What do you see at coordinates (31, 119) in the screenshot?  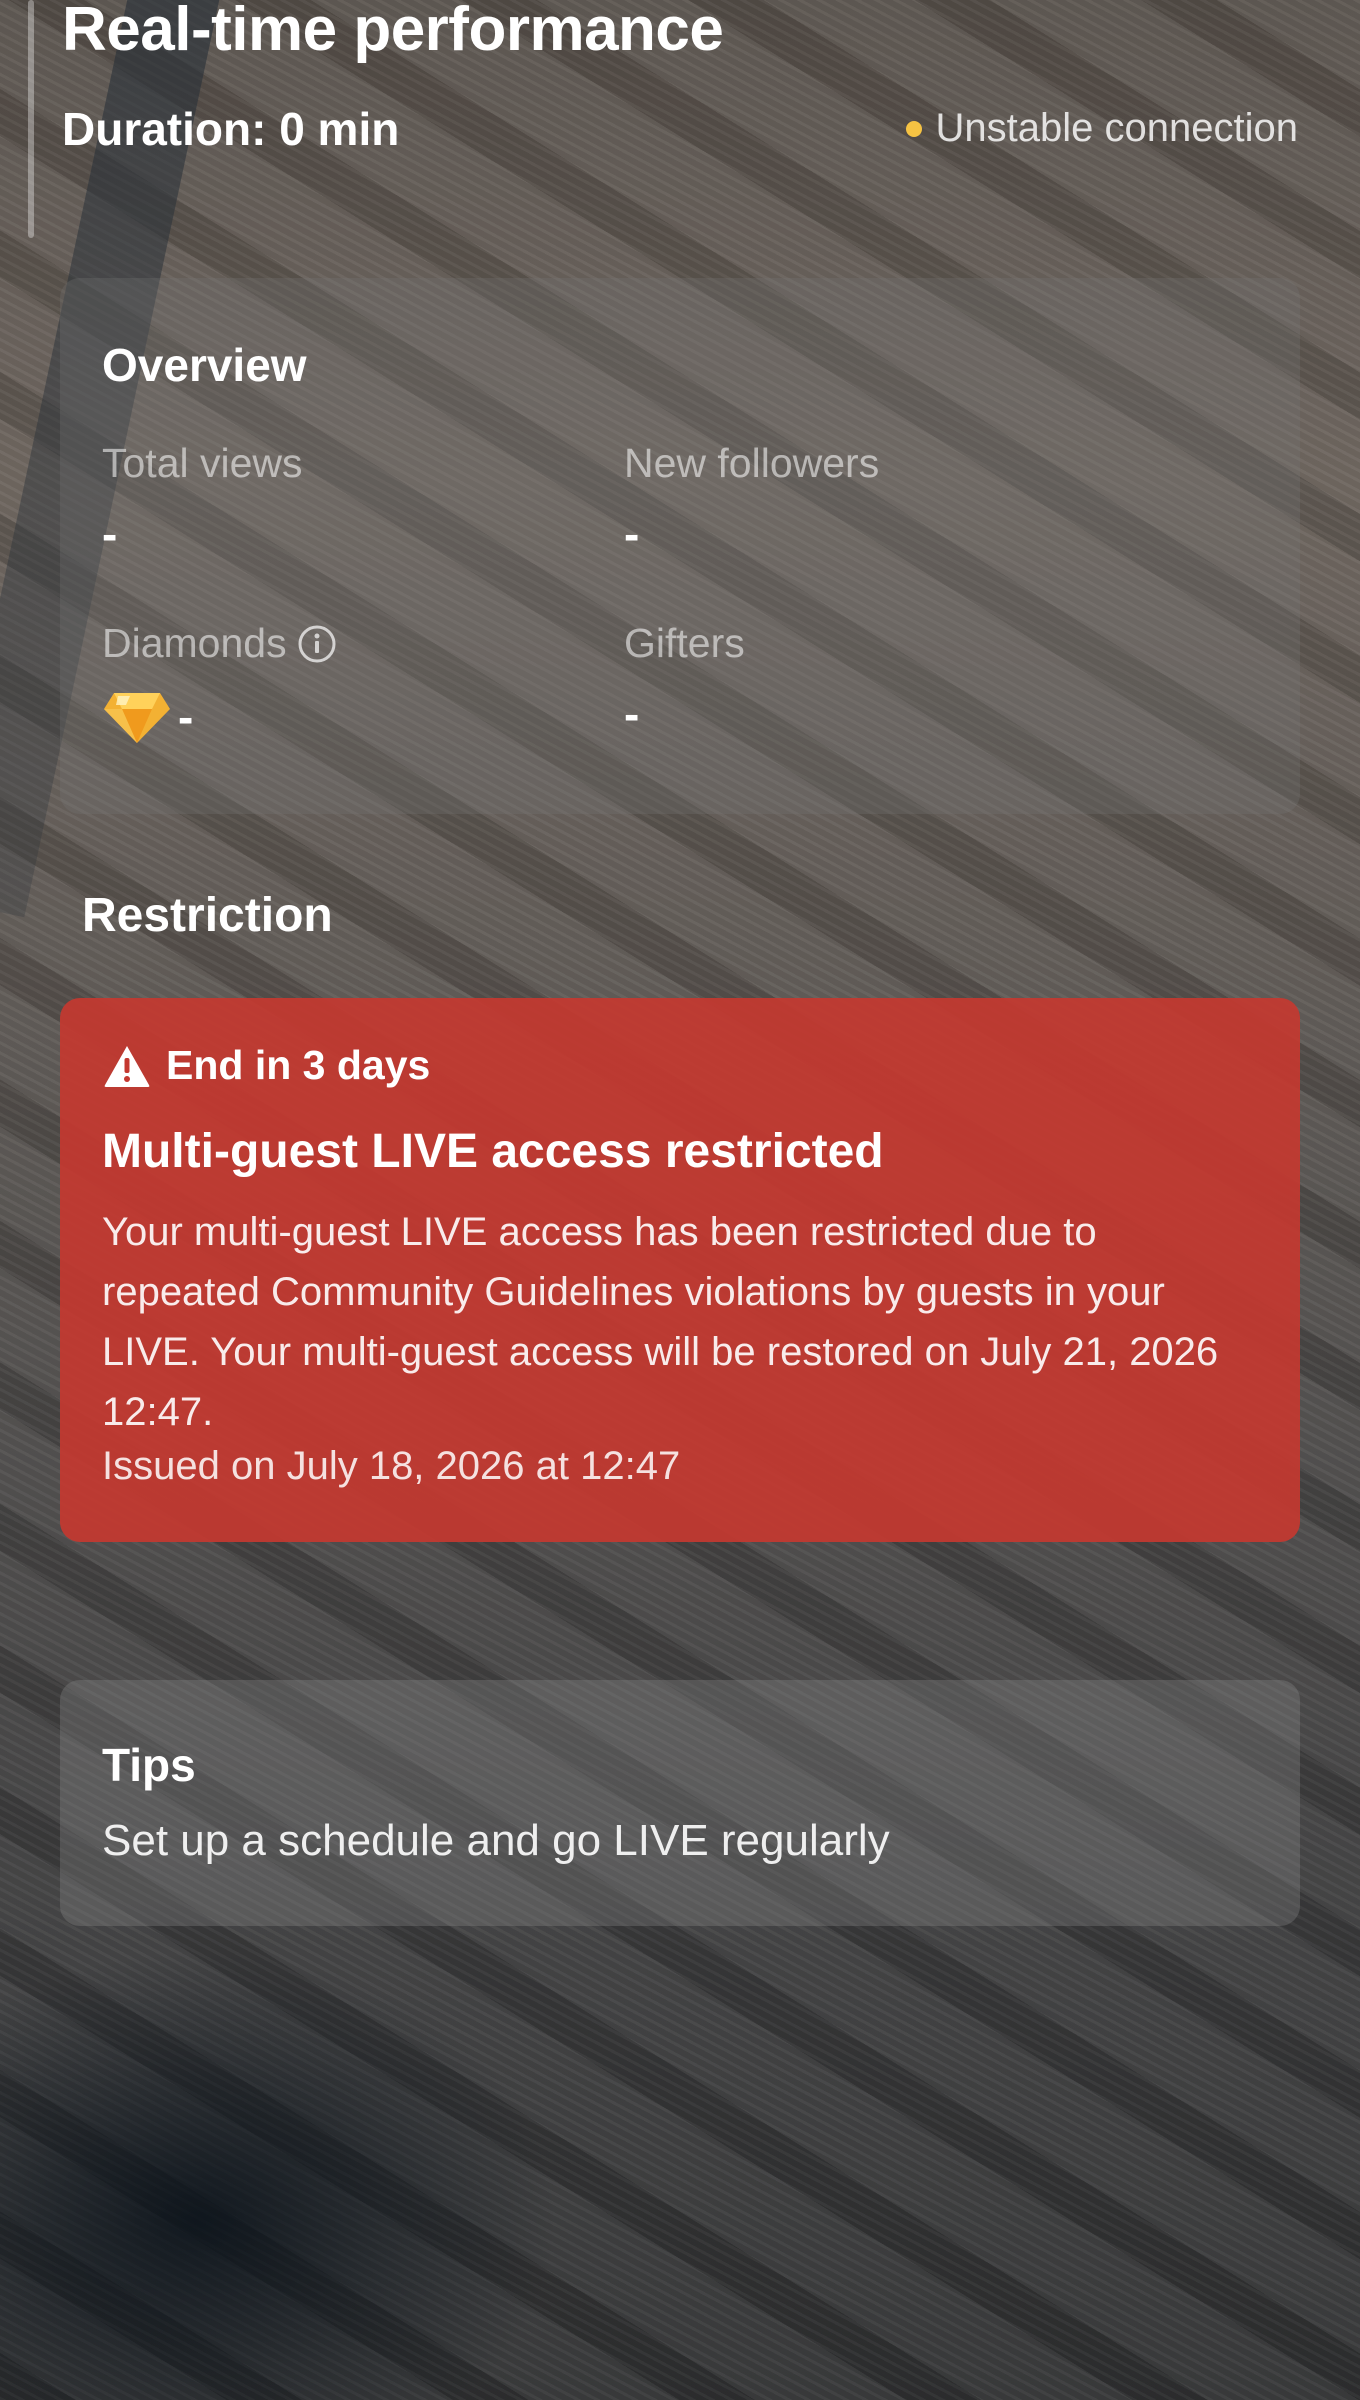 I see `scroll-indicator` at bounding box center [31, 119].